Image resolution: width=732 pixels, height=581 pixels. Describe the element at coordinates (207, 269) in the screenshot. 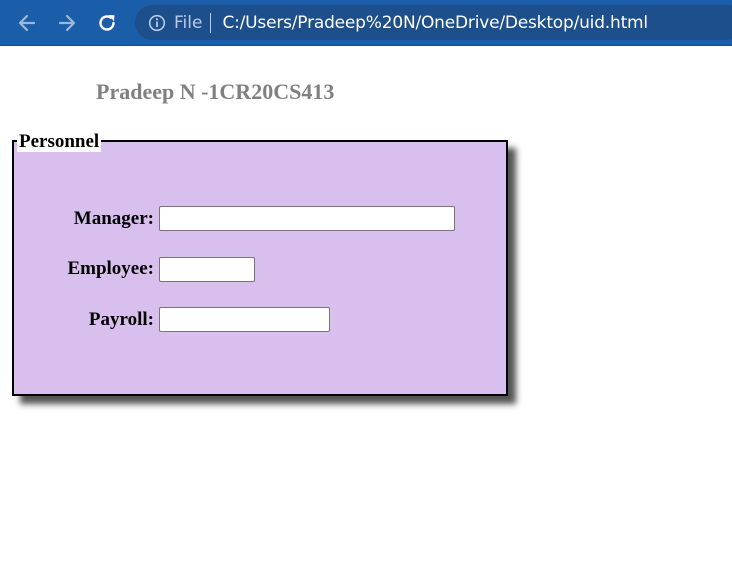

I see `employee-input` at that location.